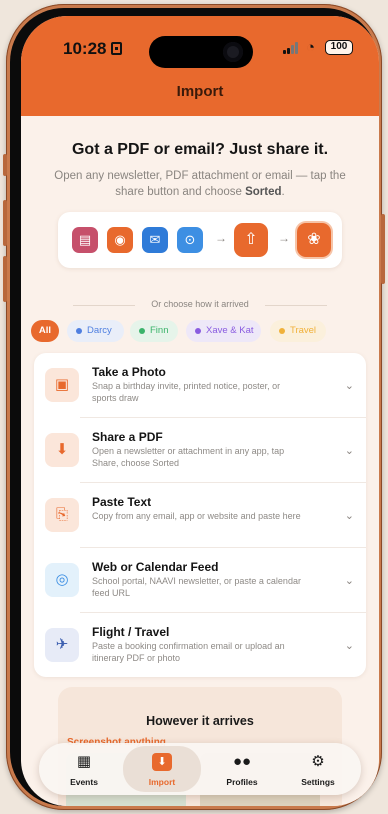 The image size is (388, 814). What do you see at coordinates (155, 240) in the screenshot?
I see `mail-icon: ✉` at bounding box center [155, 240].